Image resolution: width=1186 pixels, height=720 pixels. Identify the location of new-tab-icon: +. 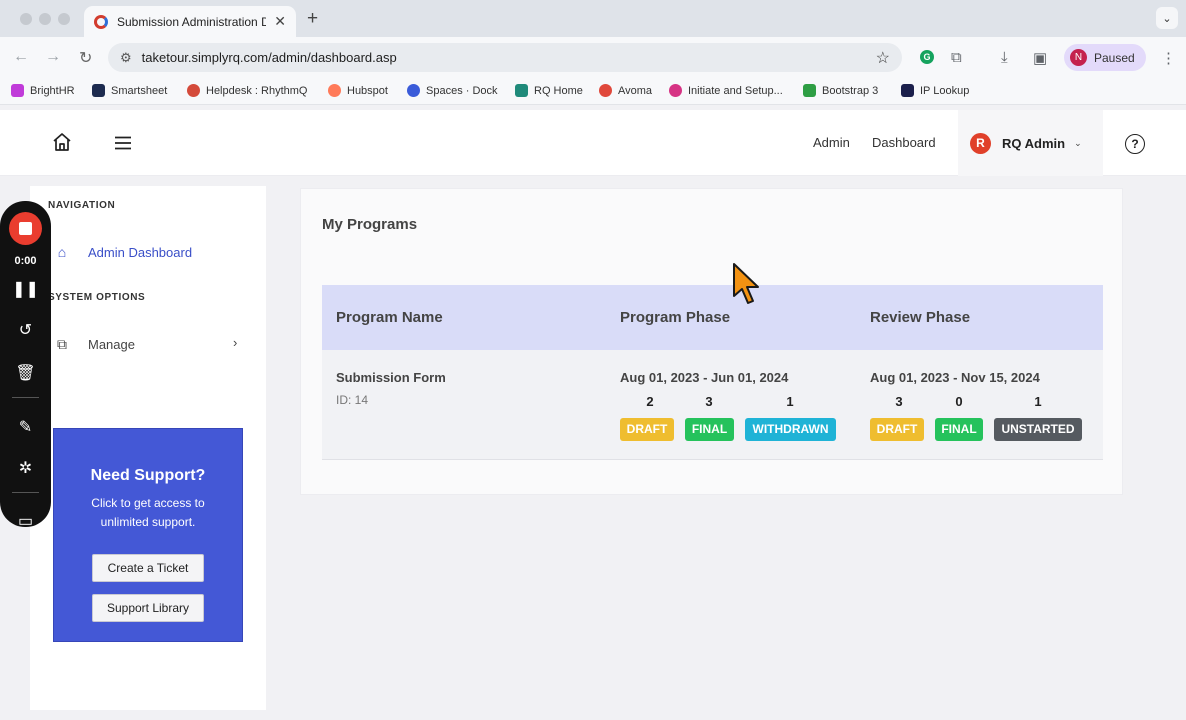
(312, 19).